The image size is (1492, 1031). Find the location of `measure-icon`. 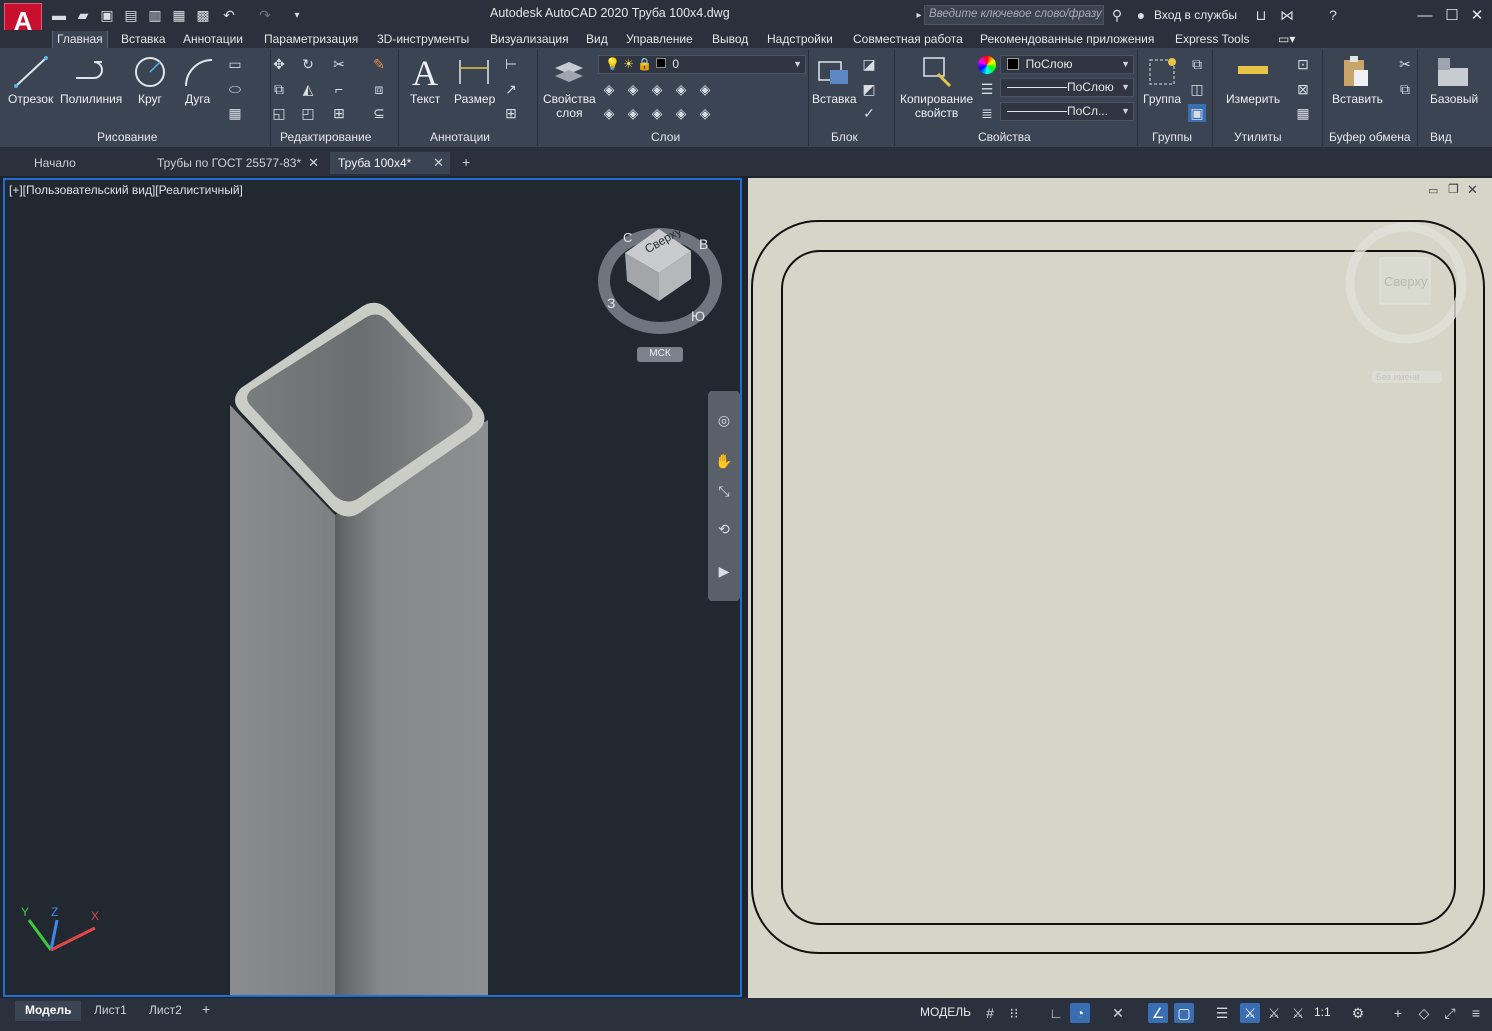

measure-icon is located at coordinates (1254, 70).